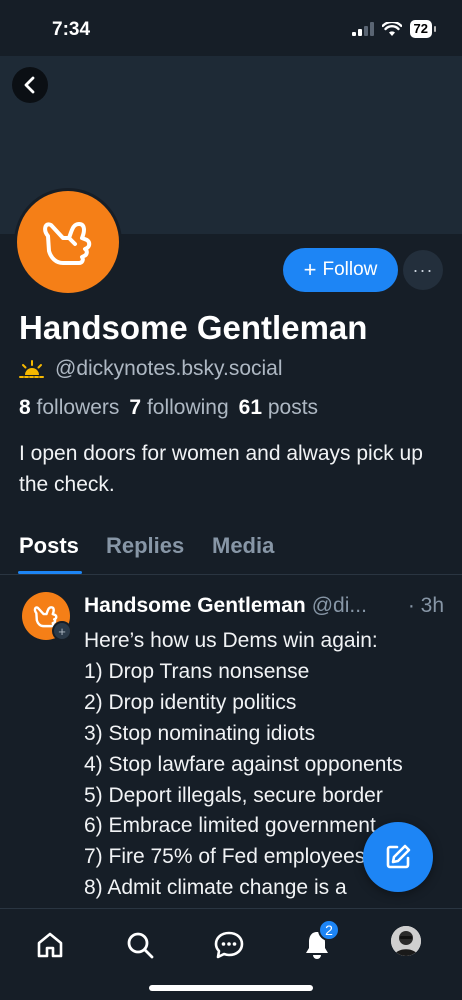 The width and height of the screenshot is (462, 1000). I want to click on search-icon, so click(140, 945).